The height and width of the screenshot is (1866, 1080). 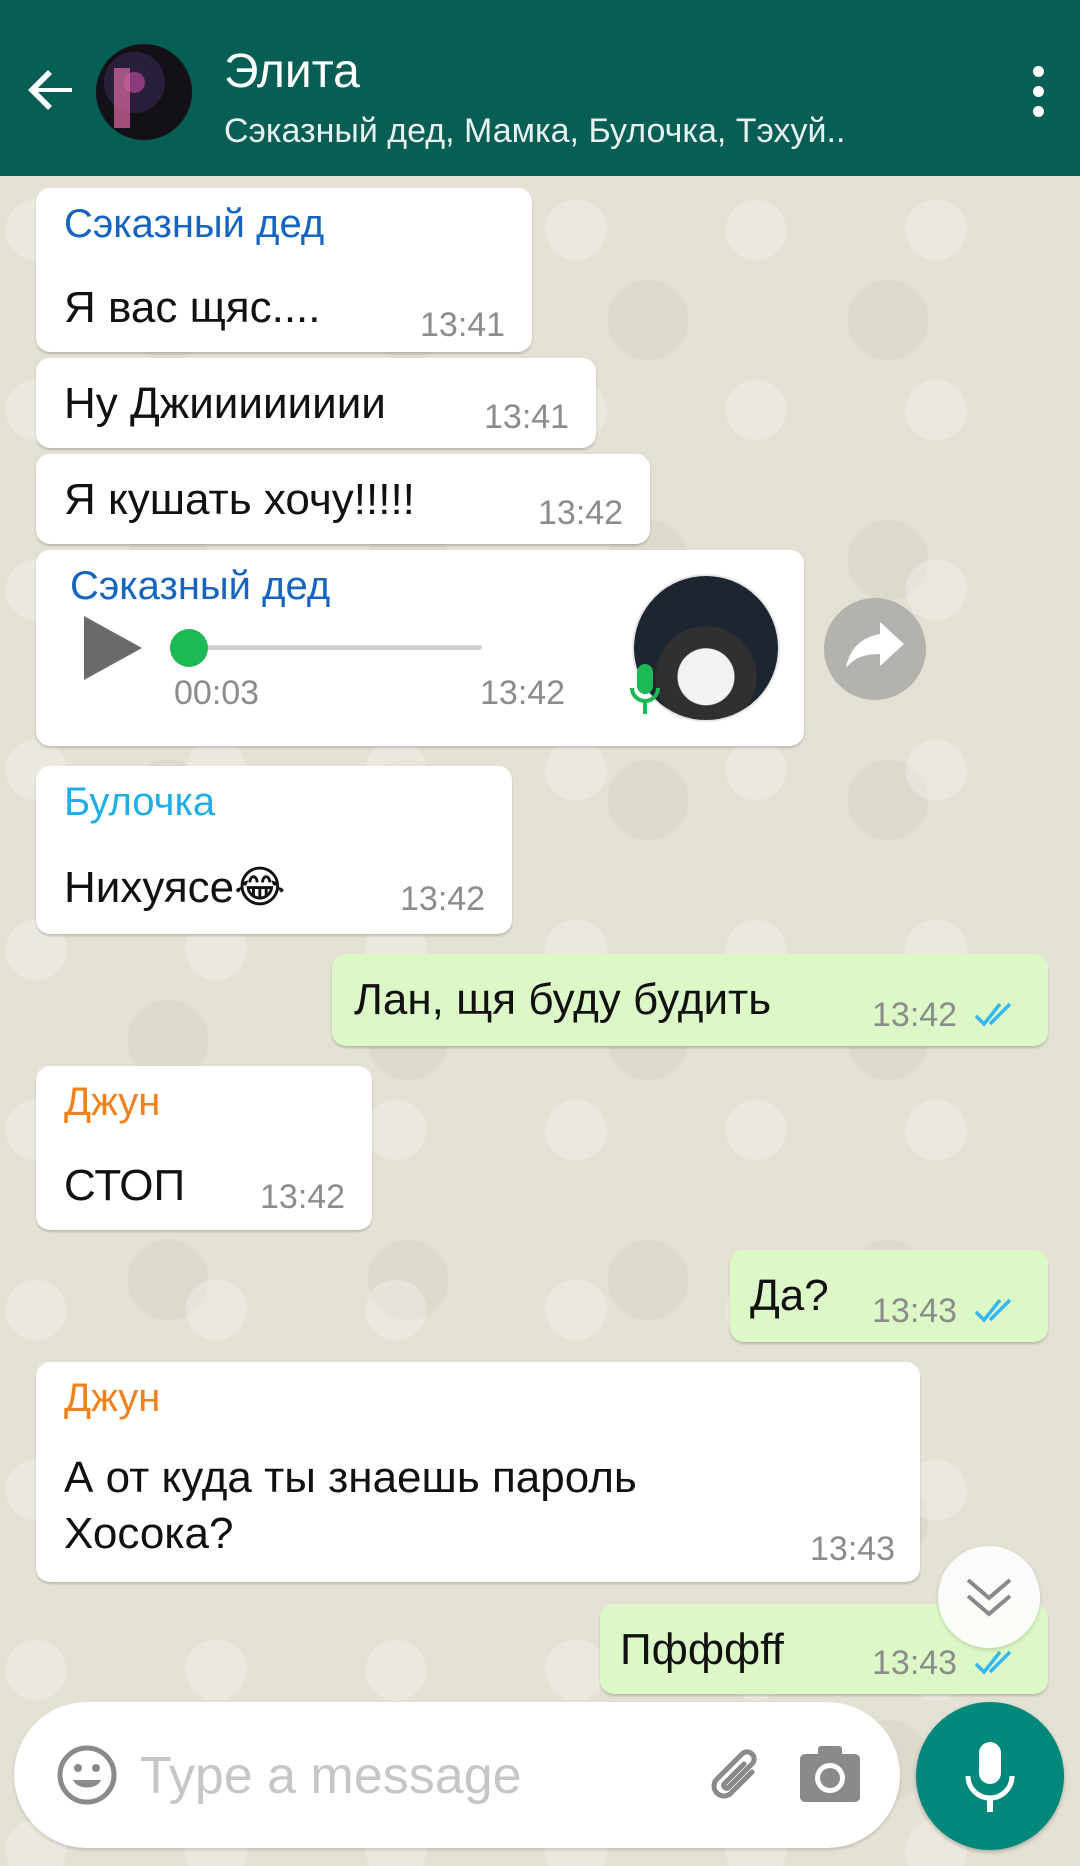 I want to click on play-icon, so click(x=113, y=648).